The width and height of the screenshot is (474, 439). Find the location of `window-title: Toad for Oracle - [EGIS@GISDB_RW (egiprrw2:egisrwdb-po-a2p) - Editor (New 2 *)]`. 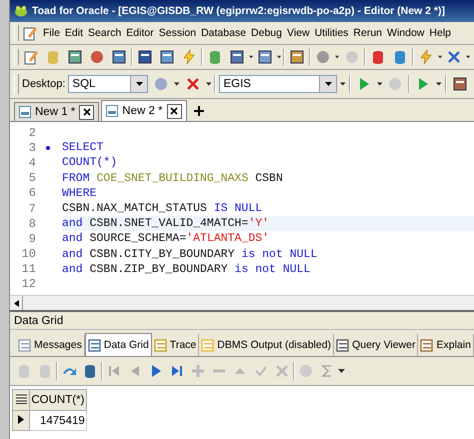

window-title: Toad for Oracle - [EGIS@GISDB_RW (egiprrw2:egisrwdb-po-a2p) - Editor (New 2 *)] is located at coordinates (238, 11).